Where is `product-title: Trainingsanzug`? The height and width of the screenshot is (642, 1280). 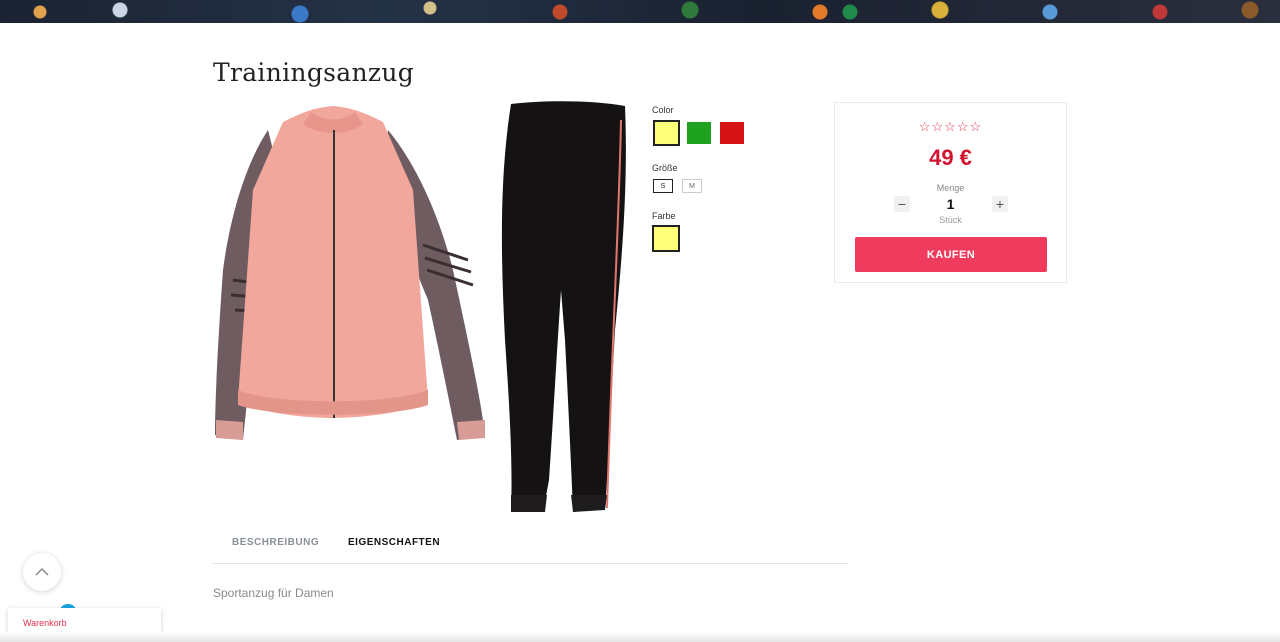
product-title: Trainingsanzug is located at coordinates (314, 72).